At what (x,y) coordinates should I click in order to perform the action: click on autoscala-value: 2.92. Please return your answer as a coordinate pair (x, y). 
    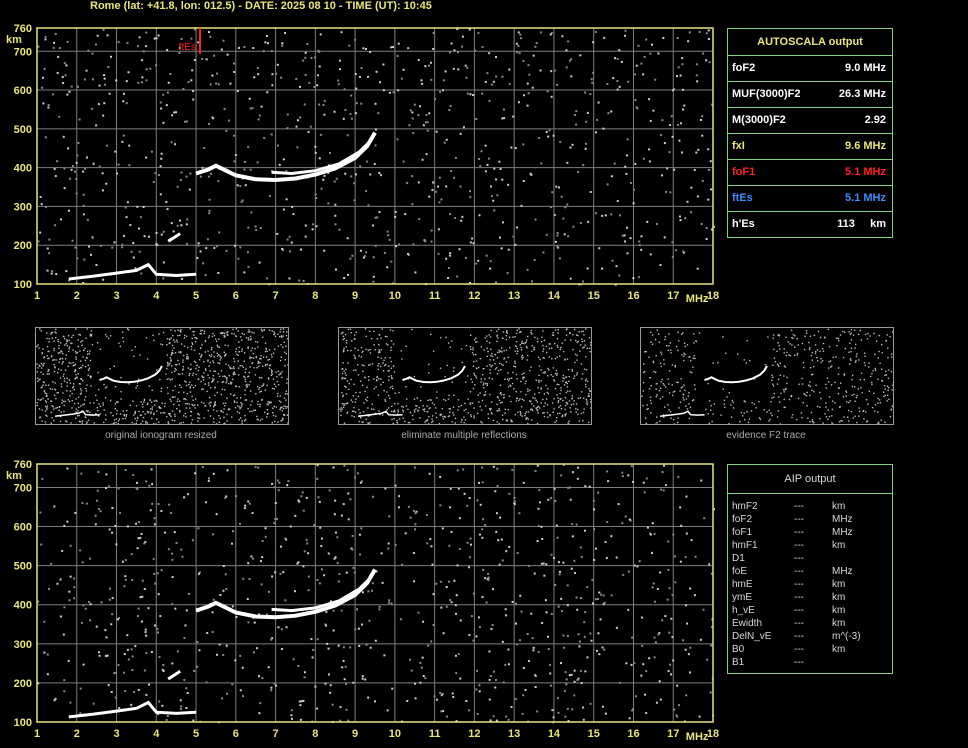
    Looking at the image, I should click on (875, 120).